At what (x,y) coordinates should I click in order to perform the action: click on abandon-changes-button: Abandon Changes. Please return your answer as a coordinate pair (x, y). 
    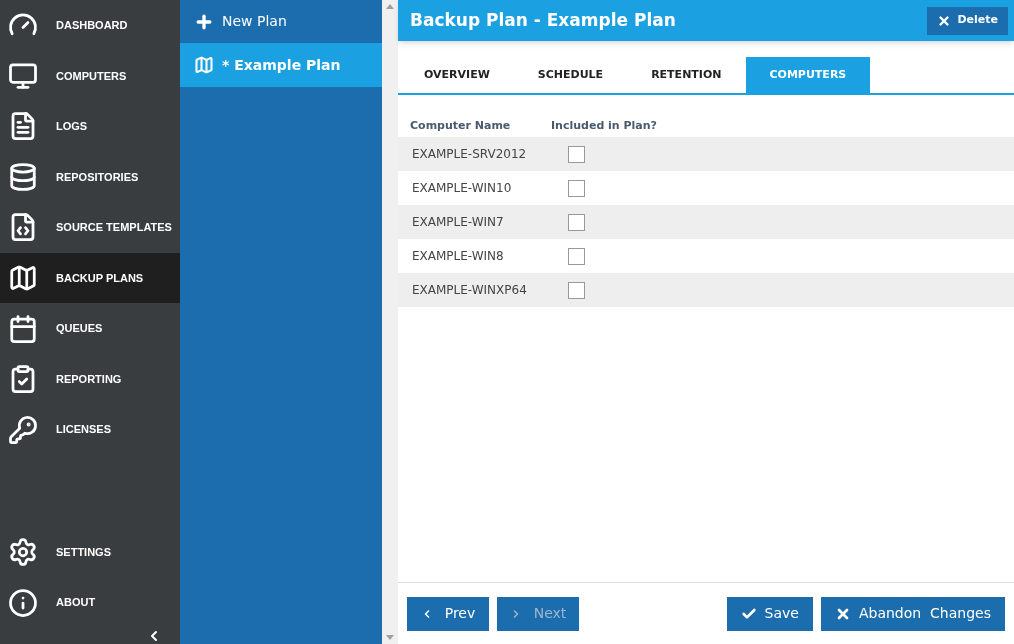
    Looking at the image, I should click on (912, 613).